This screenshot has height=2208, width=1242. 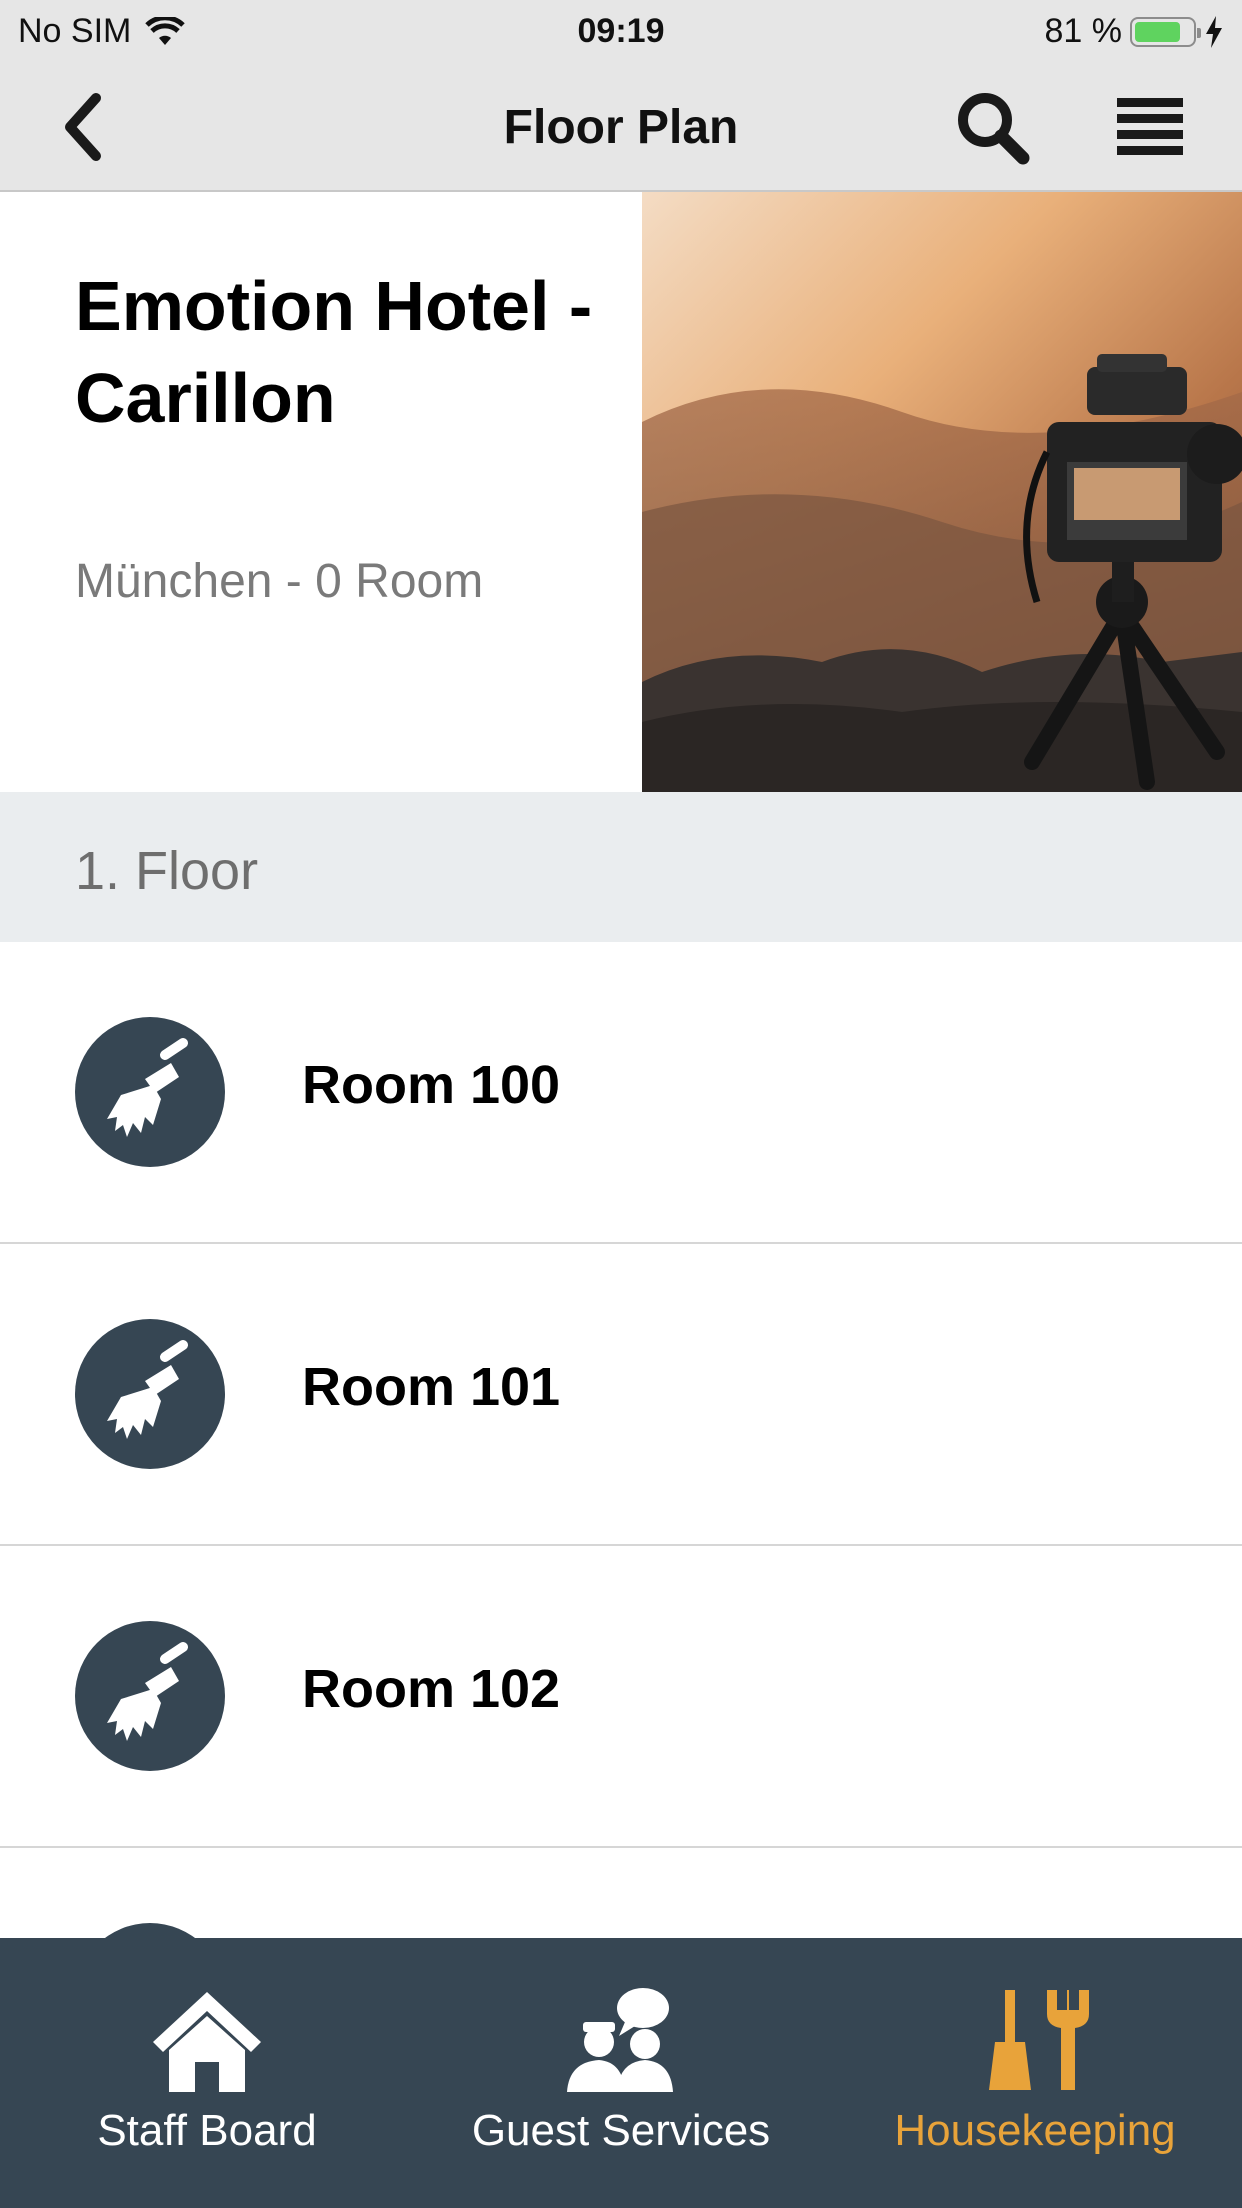 What do you see at coordinates (167, 871) in the screenshot?
I see `floor-label: 1. Floor` at bounding box center [167, 871].